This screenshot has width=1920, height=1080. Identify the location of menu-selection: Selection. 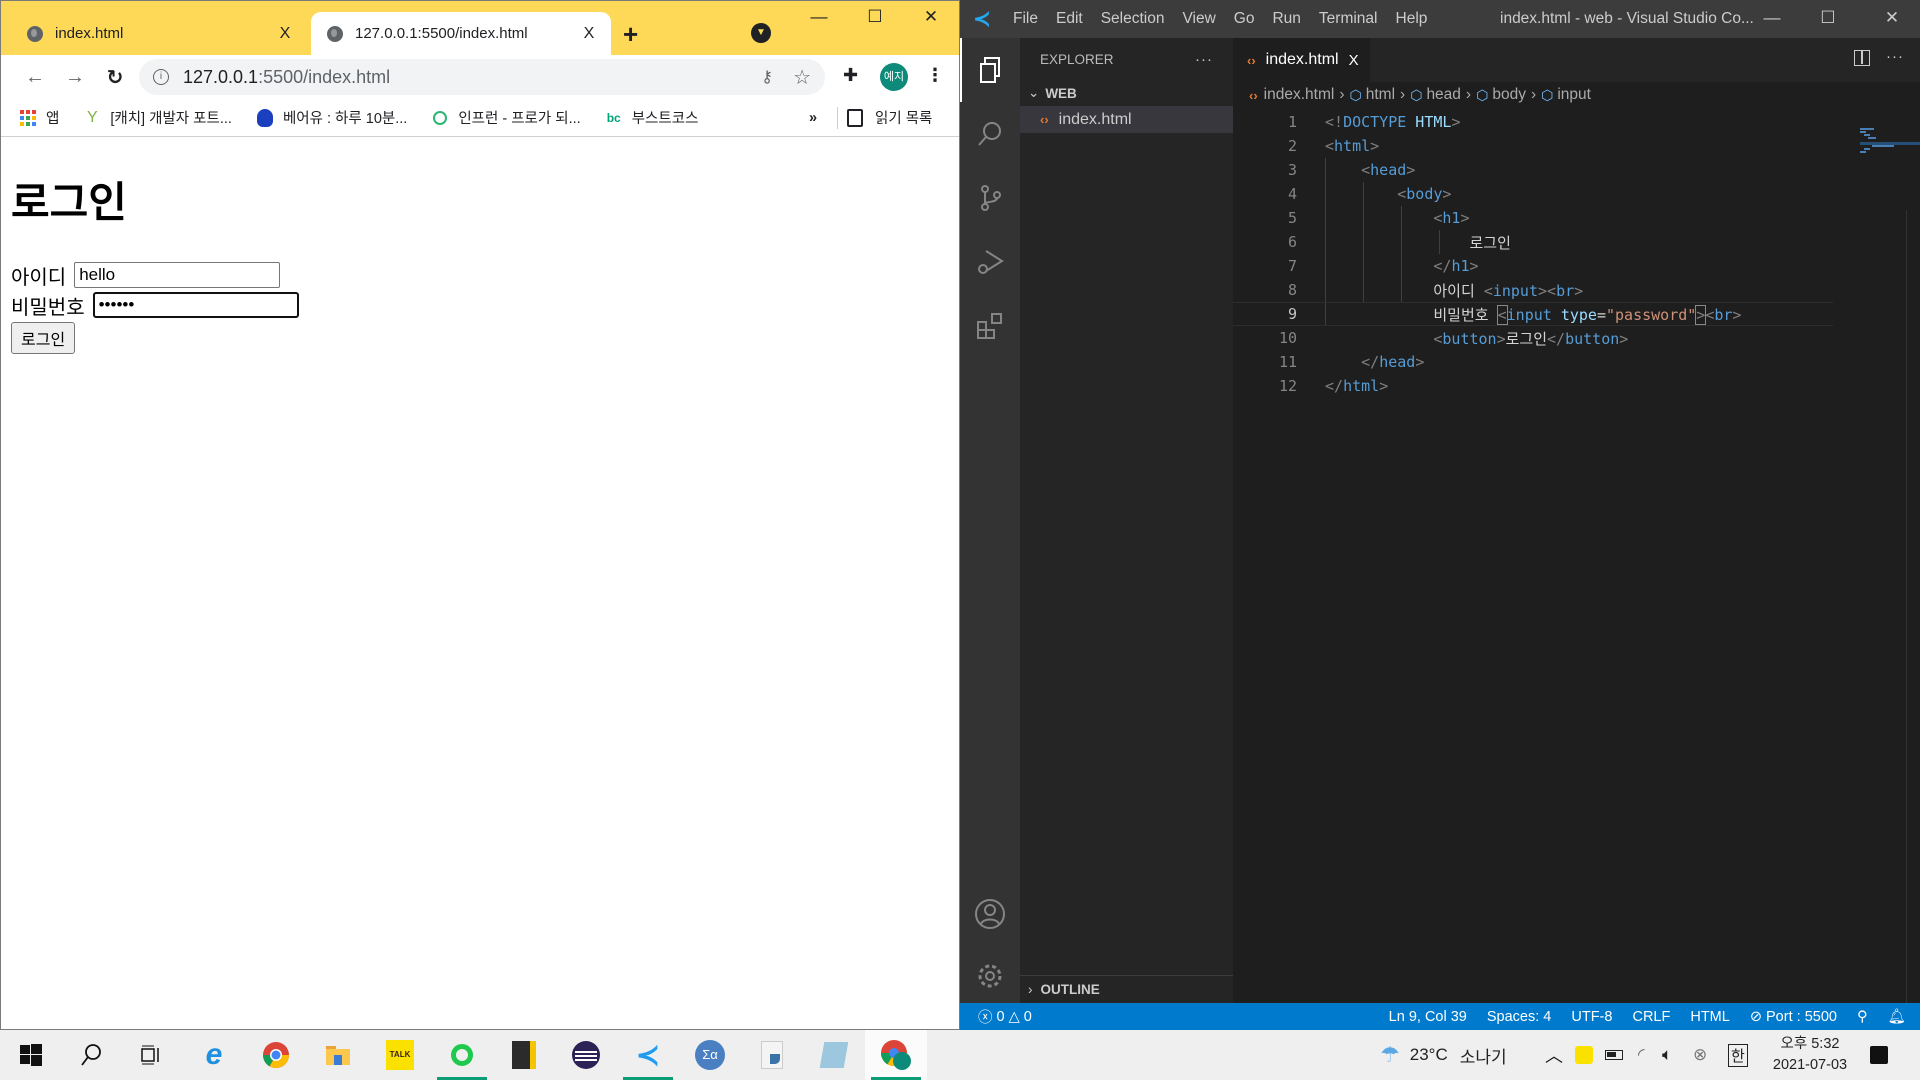
(1133, 19).